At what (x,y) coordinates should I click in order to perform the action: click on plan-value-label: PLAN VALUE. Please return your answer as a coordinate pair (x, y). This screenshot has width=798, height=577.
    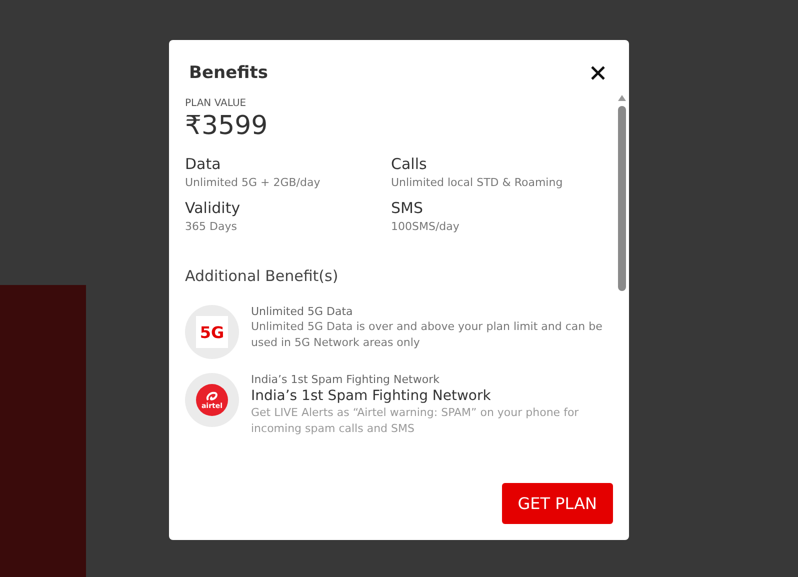
    Looking at the image, I should click on (216, 103).